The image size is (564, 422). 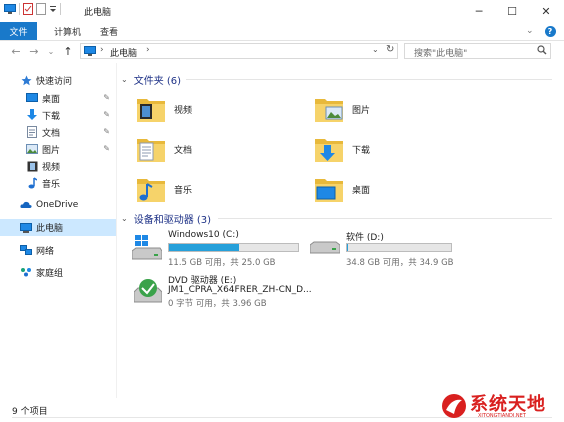 I want to click on nav-homegroup: 家庭组, so click(x=58, y=272).